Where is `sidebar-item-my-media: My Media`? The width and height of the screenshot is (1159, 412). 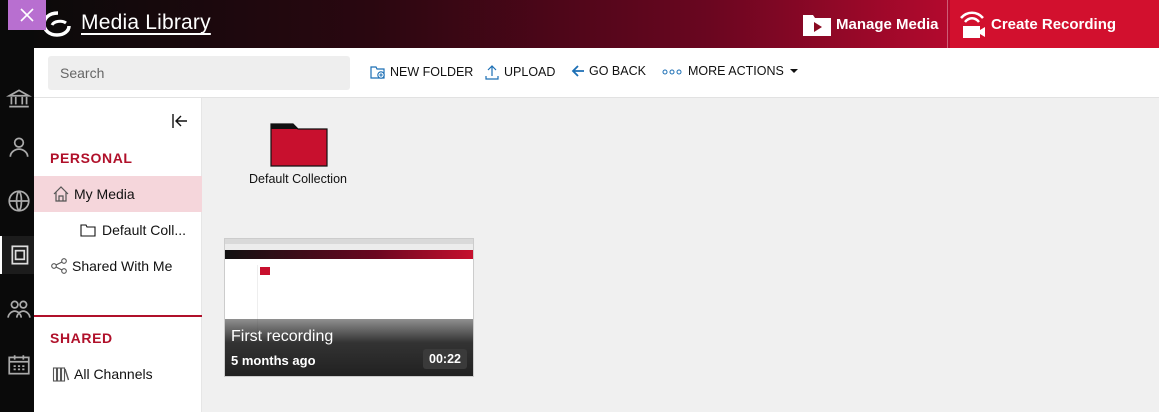 sidebar-item-my-media: My Media is located at coordinates (118, 194).